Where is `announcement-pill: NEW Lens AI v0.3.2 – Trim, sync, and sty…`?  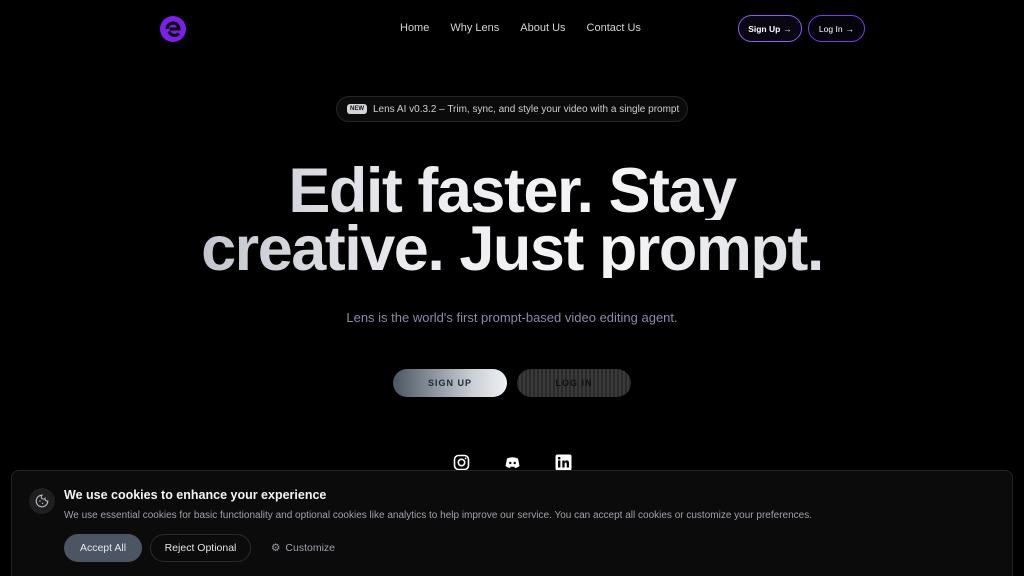
announcement-pill: NEW Lens AI v0.3.2 – Trim, sync, and sty… is located at coordinates (512, 109).